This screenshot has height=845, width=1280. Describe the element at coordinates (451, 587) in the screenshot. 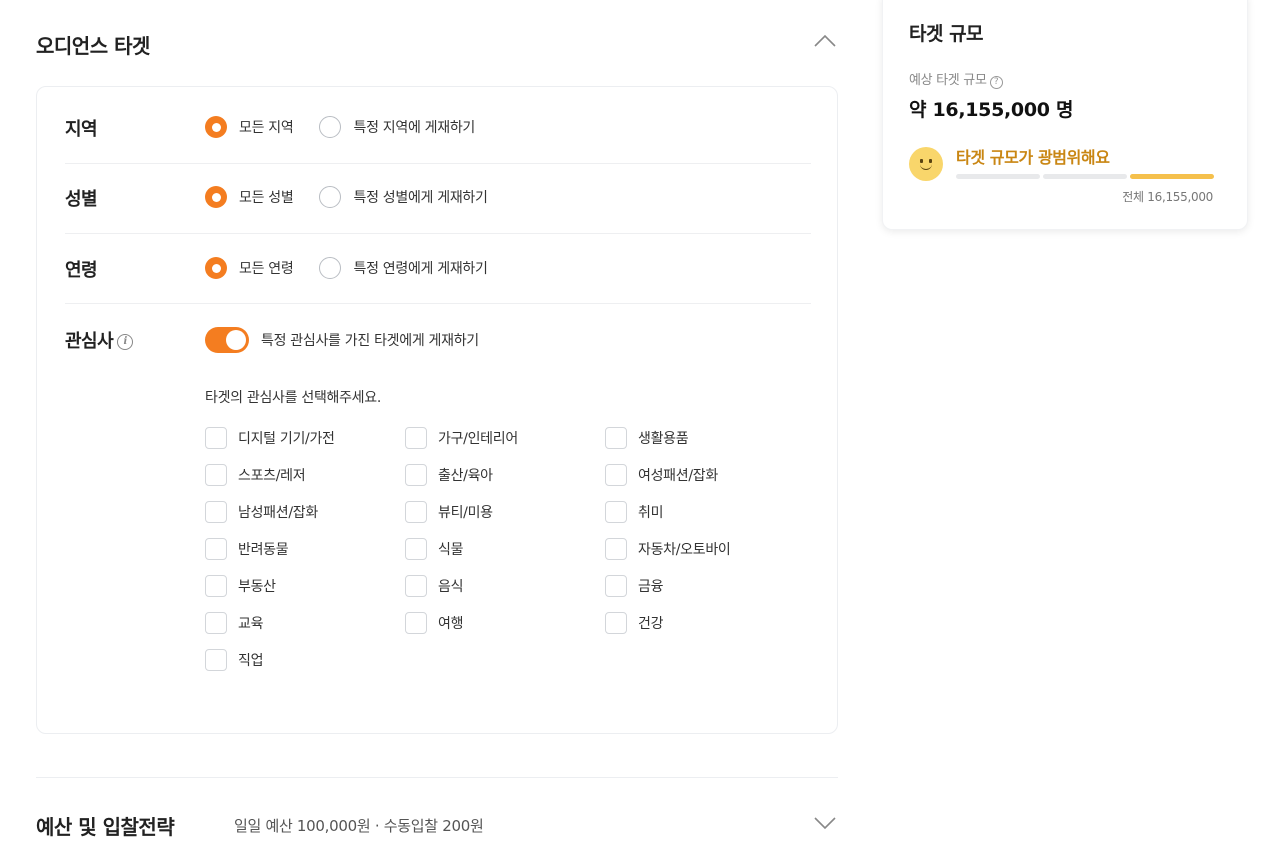

I see `interest-checkbox-label: 음식` at that location.